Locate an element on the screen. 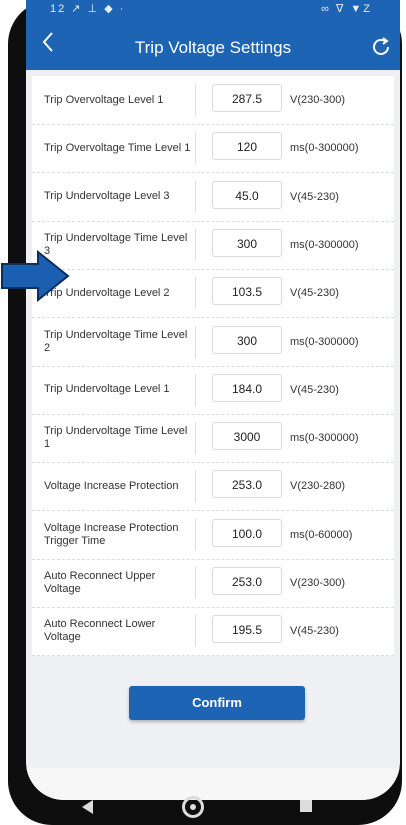 This screenshot has width=406, height=825. setting-row: Trip Undervoltage Level 1 184.0 V(45-230) is located at coordinates (213, 390).